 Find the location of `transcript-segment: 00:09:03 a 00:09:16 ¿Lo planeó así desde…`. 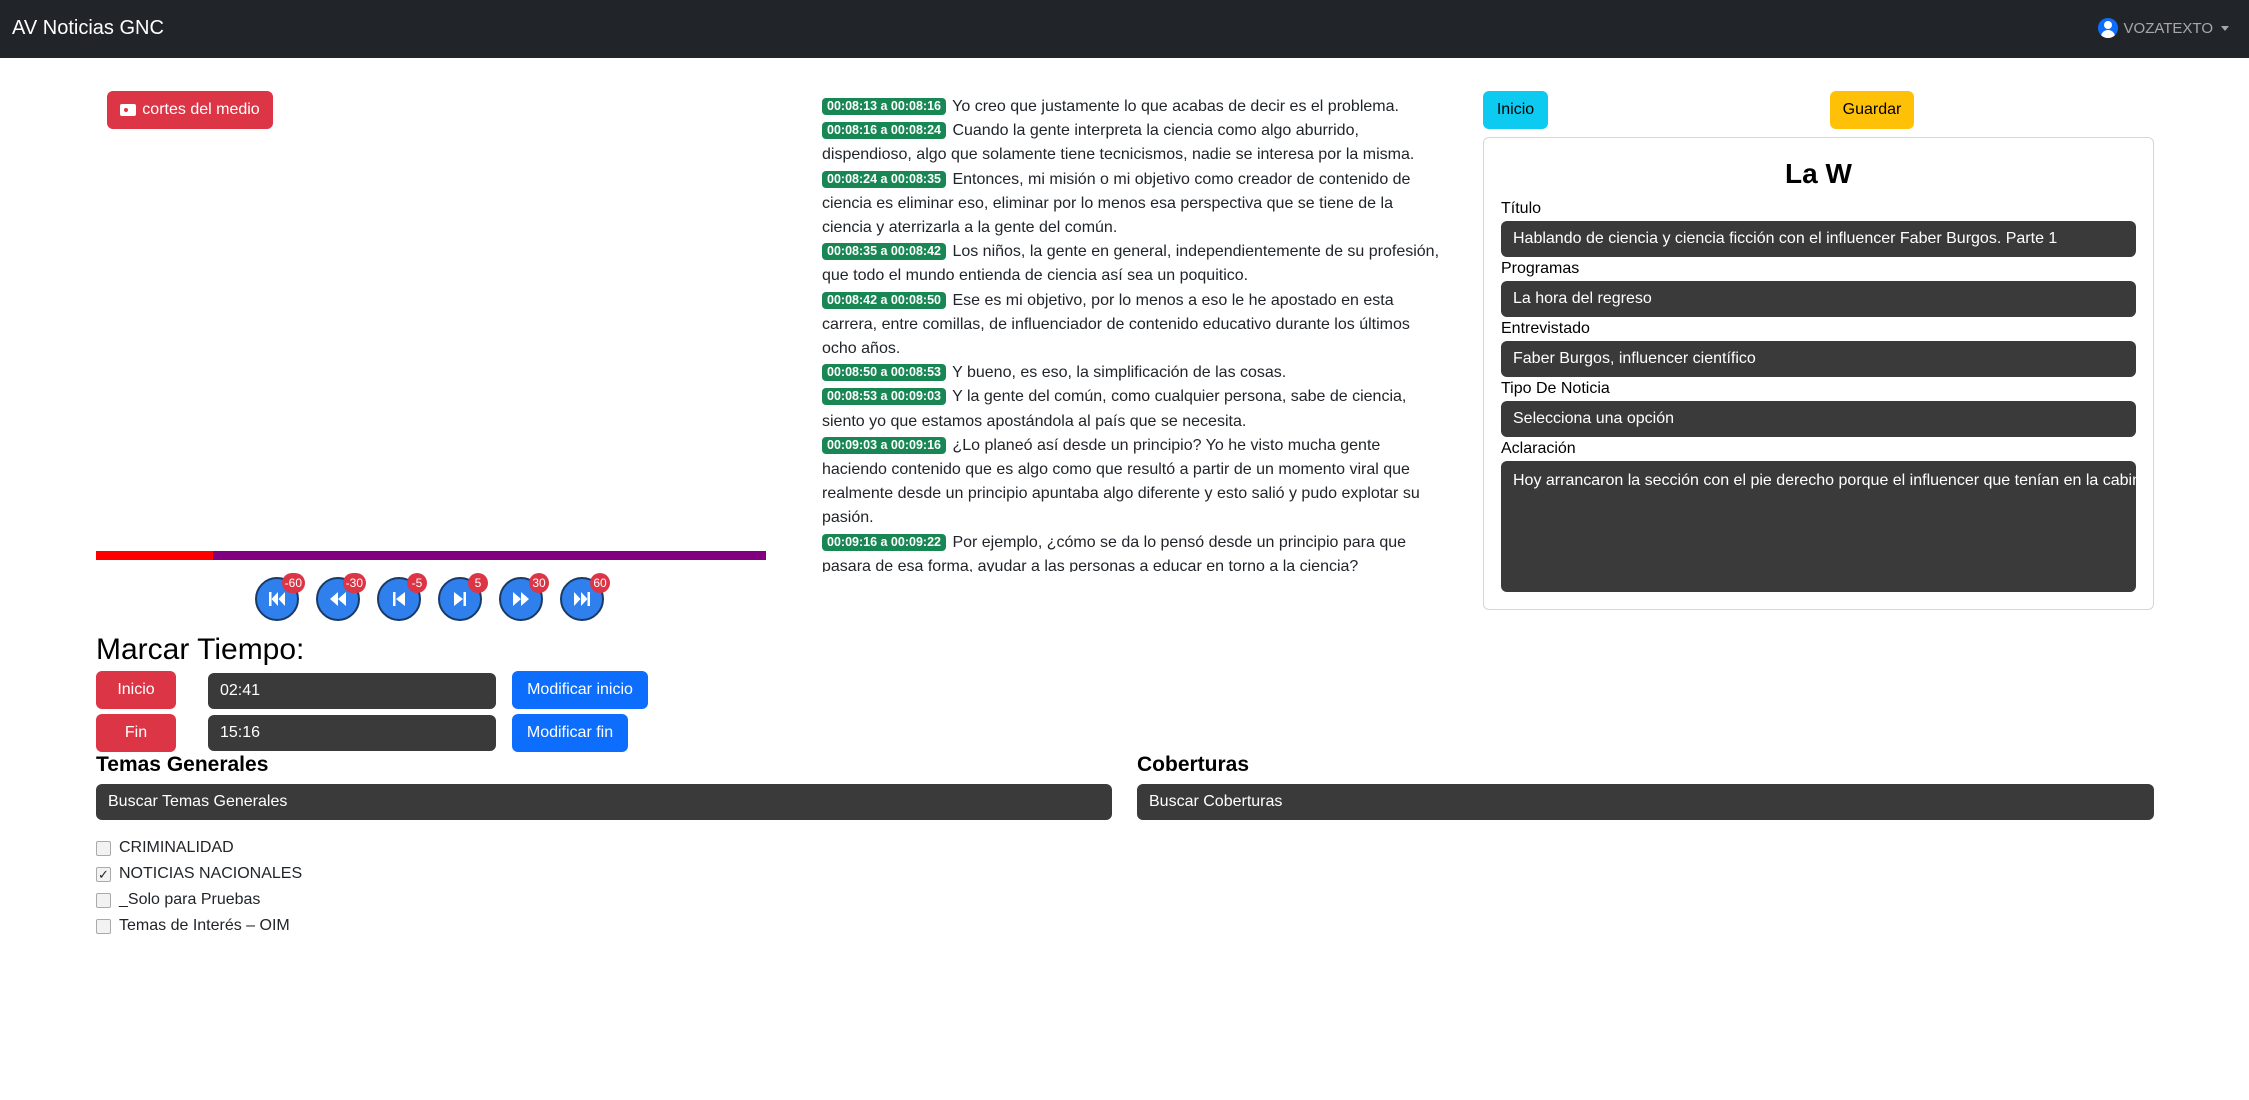

transcript-segment: 00:09:03 a 00:09:16 ¿Lo planeó así desde… is located at coordinates (1131, 482).